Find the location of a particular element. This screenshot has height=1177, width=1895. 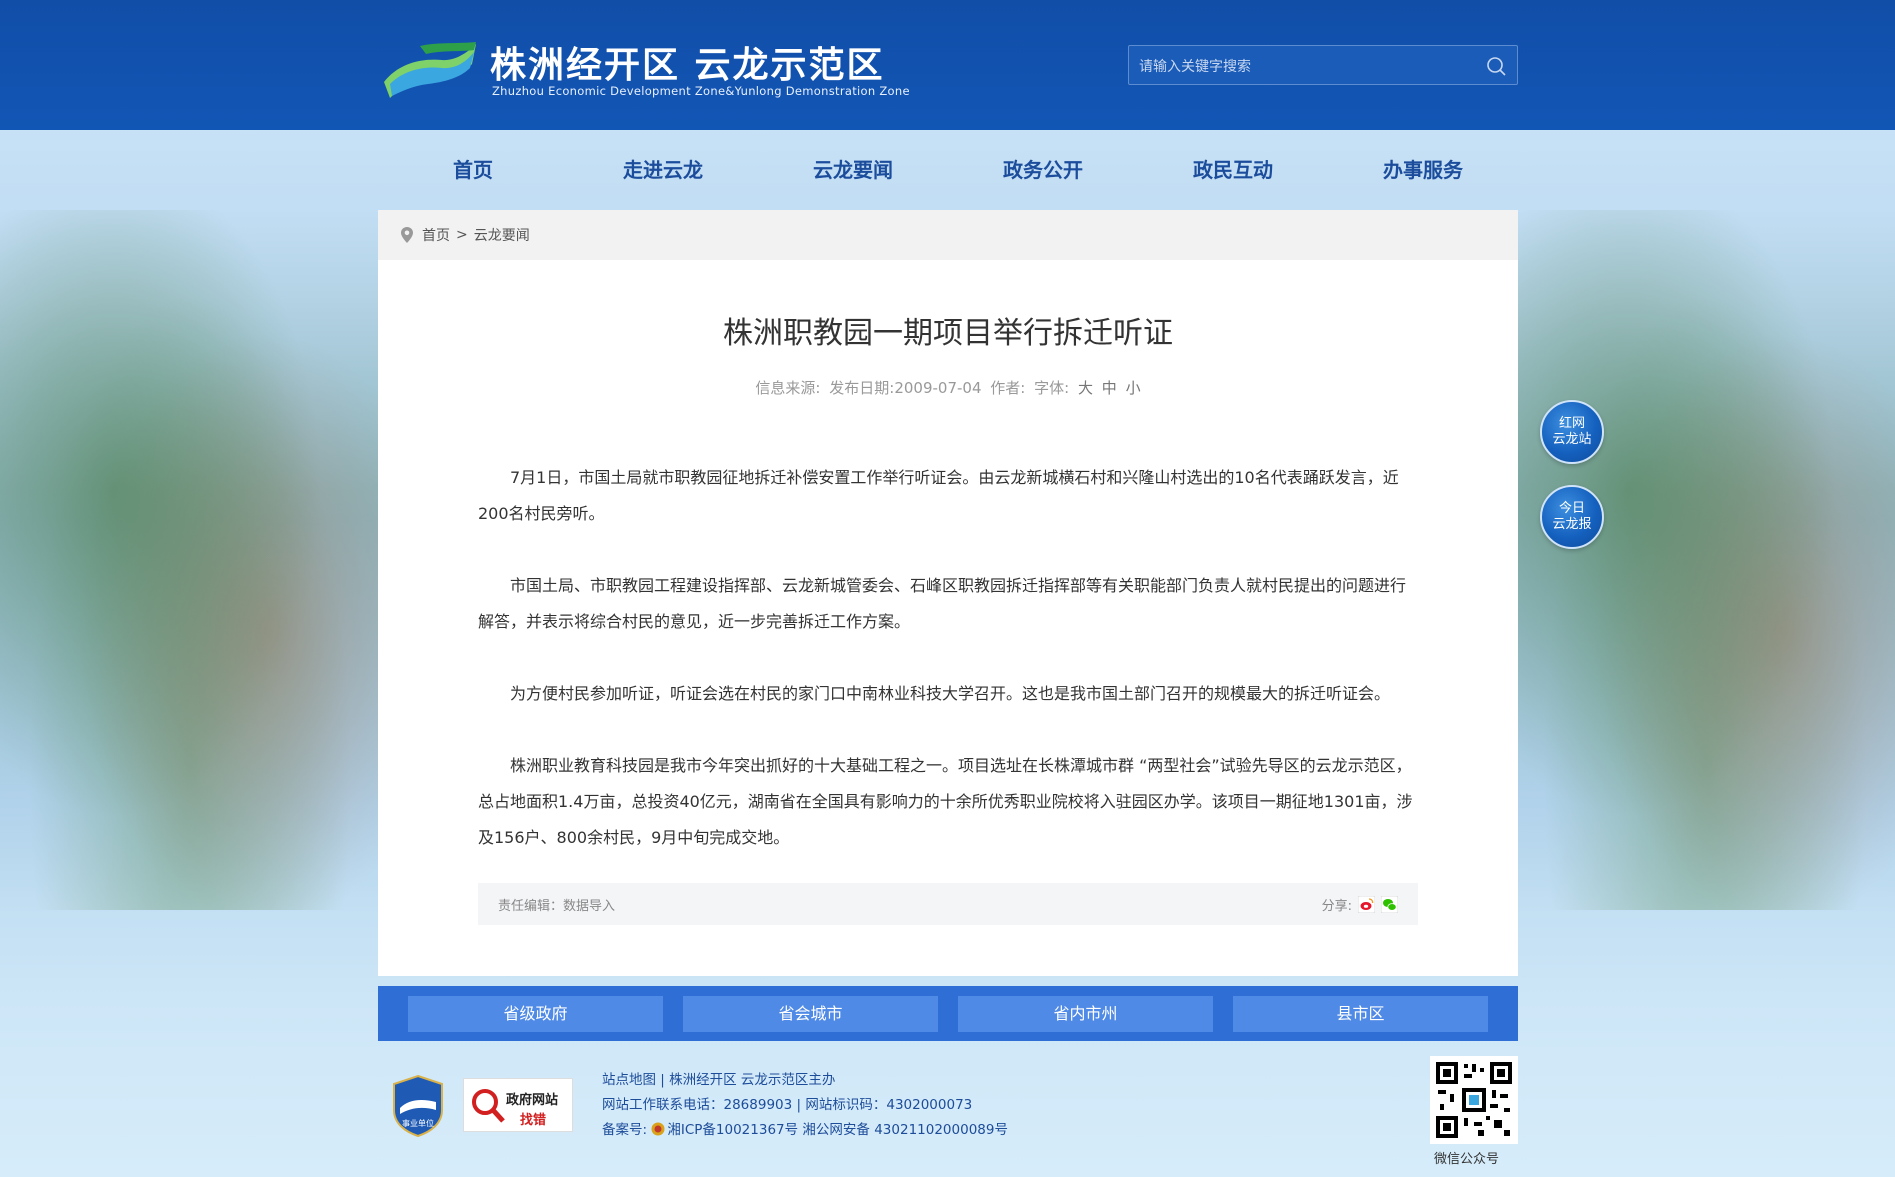

breadcrumb: 首页 > 云龙要闻 is located at coordinates (948, 235).